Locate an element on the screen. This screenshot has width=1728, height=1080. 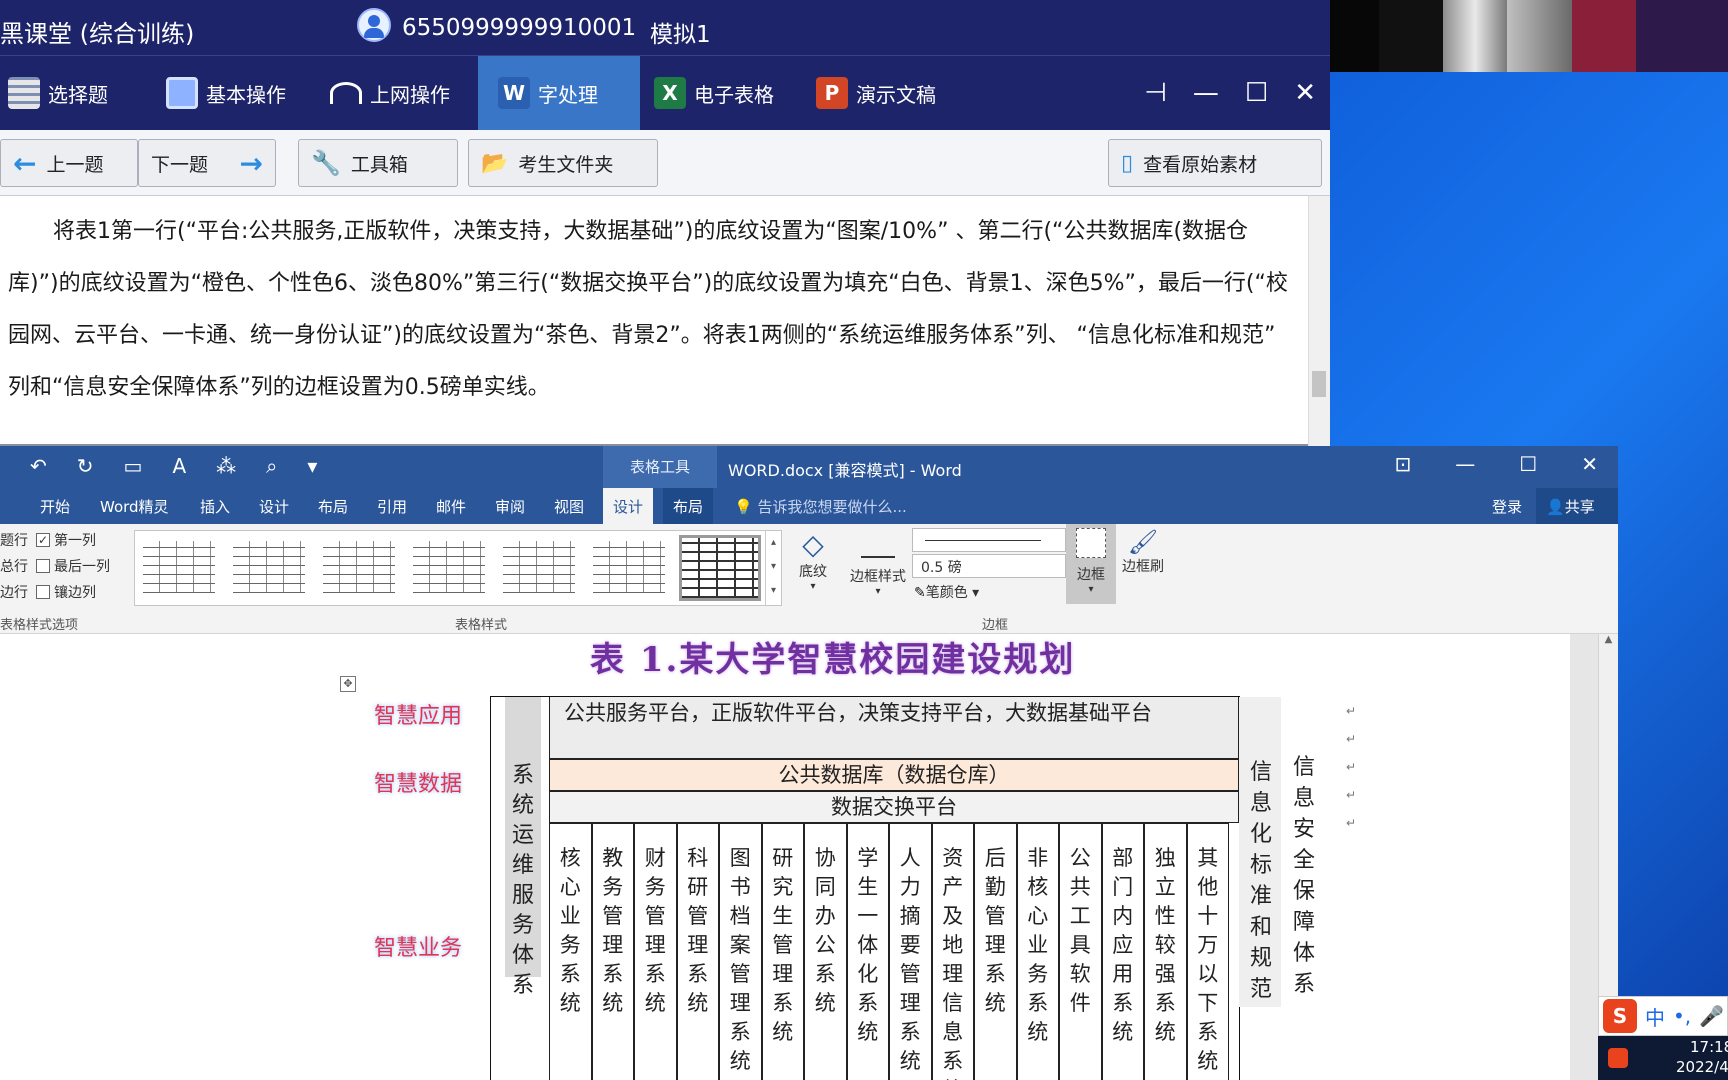
customize-toolbar-icon: ▾ is located at coordinates (312, 466).